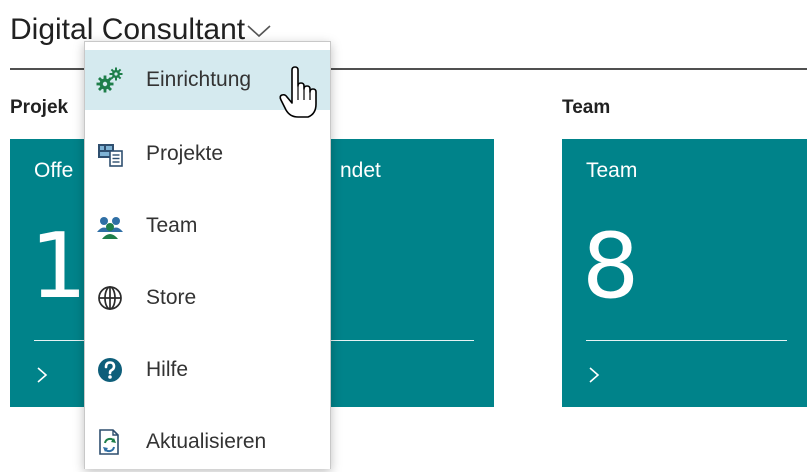 This screenshot has width=807, height=472. I want to click on team-icon, so click(110, 228).